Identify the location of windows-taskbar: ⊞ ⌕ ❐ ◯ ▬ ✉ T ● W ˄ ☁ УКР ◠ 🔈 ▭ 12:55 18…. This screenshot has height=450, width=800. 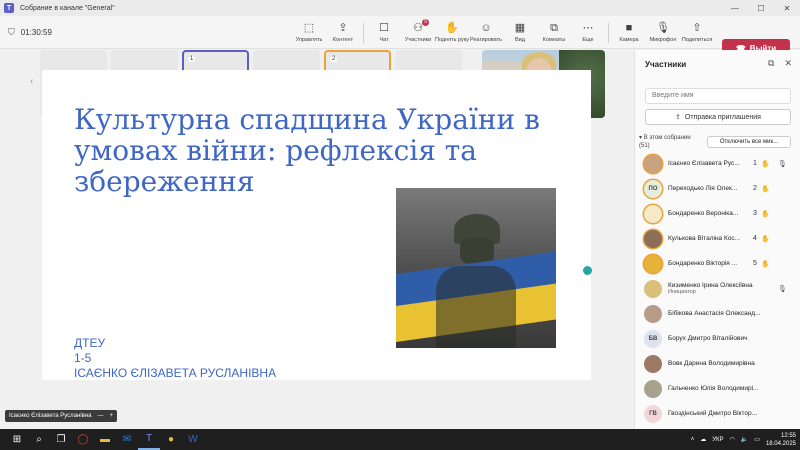
(400, 439).